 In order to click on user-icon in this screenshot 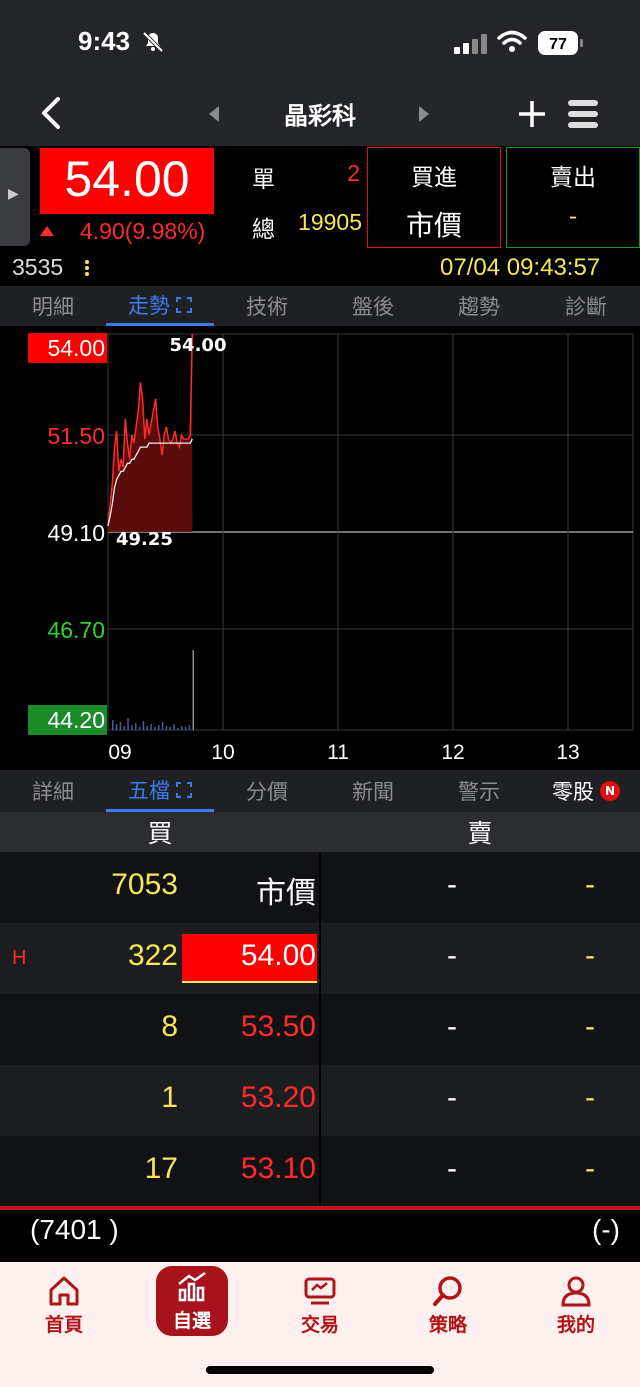, I will do `click(576, 1291)`.